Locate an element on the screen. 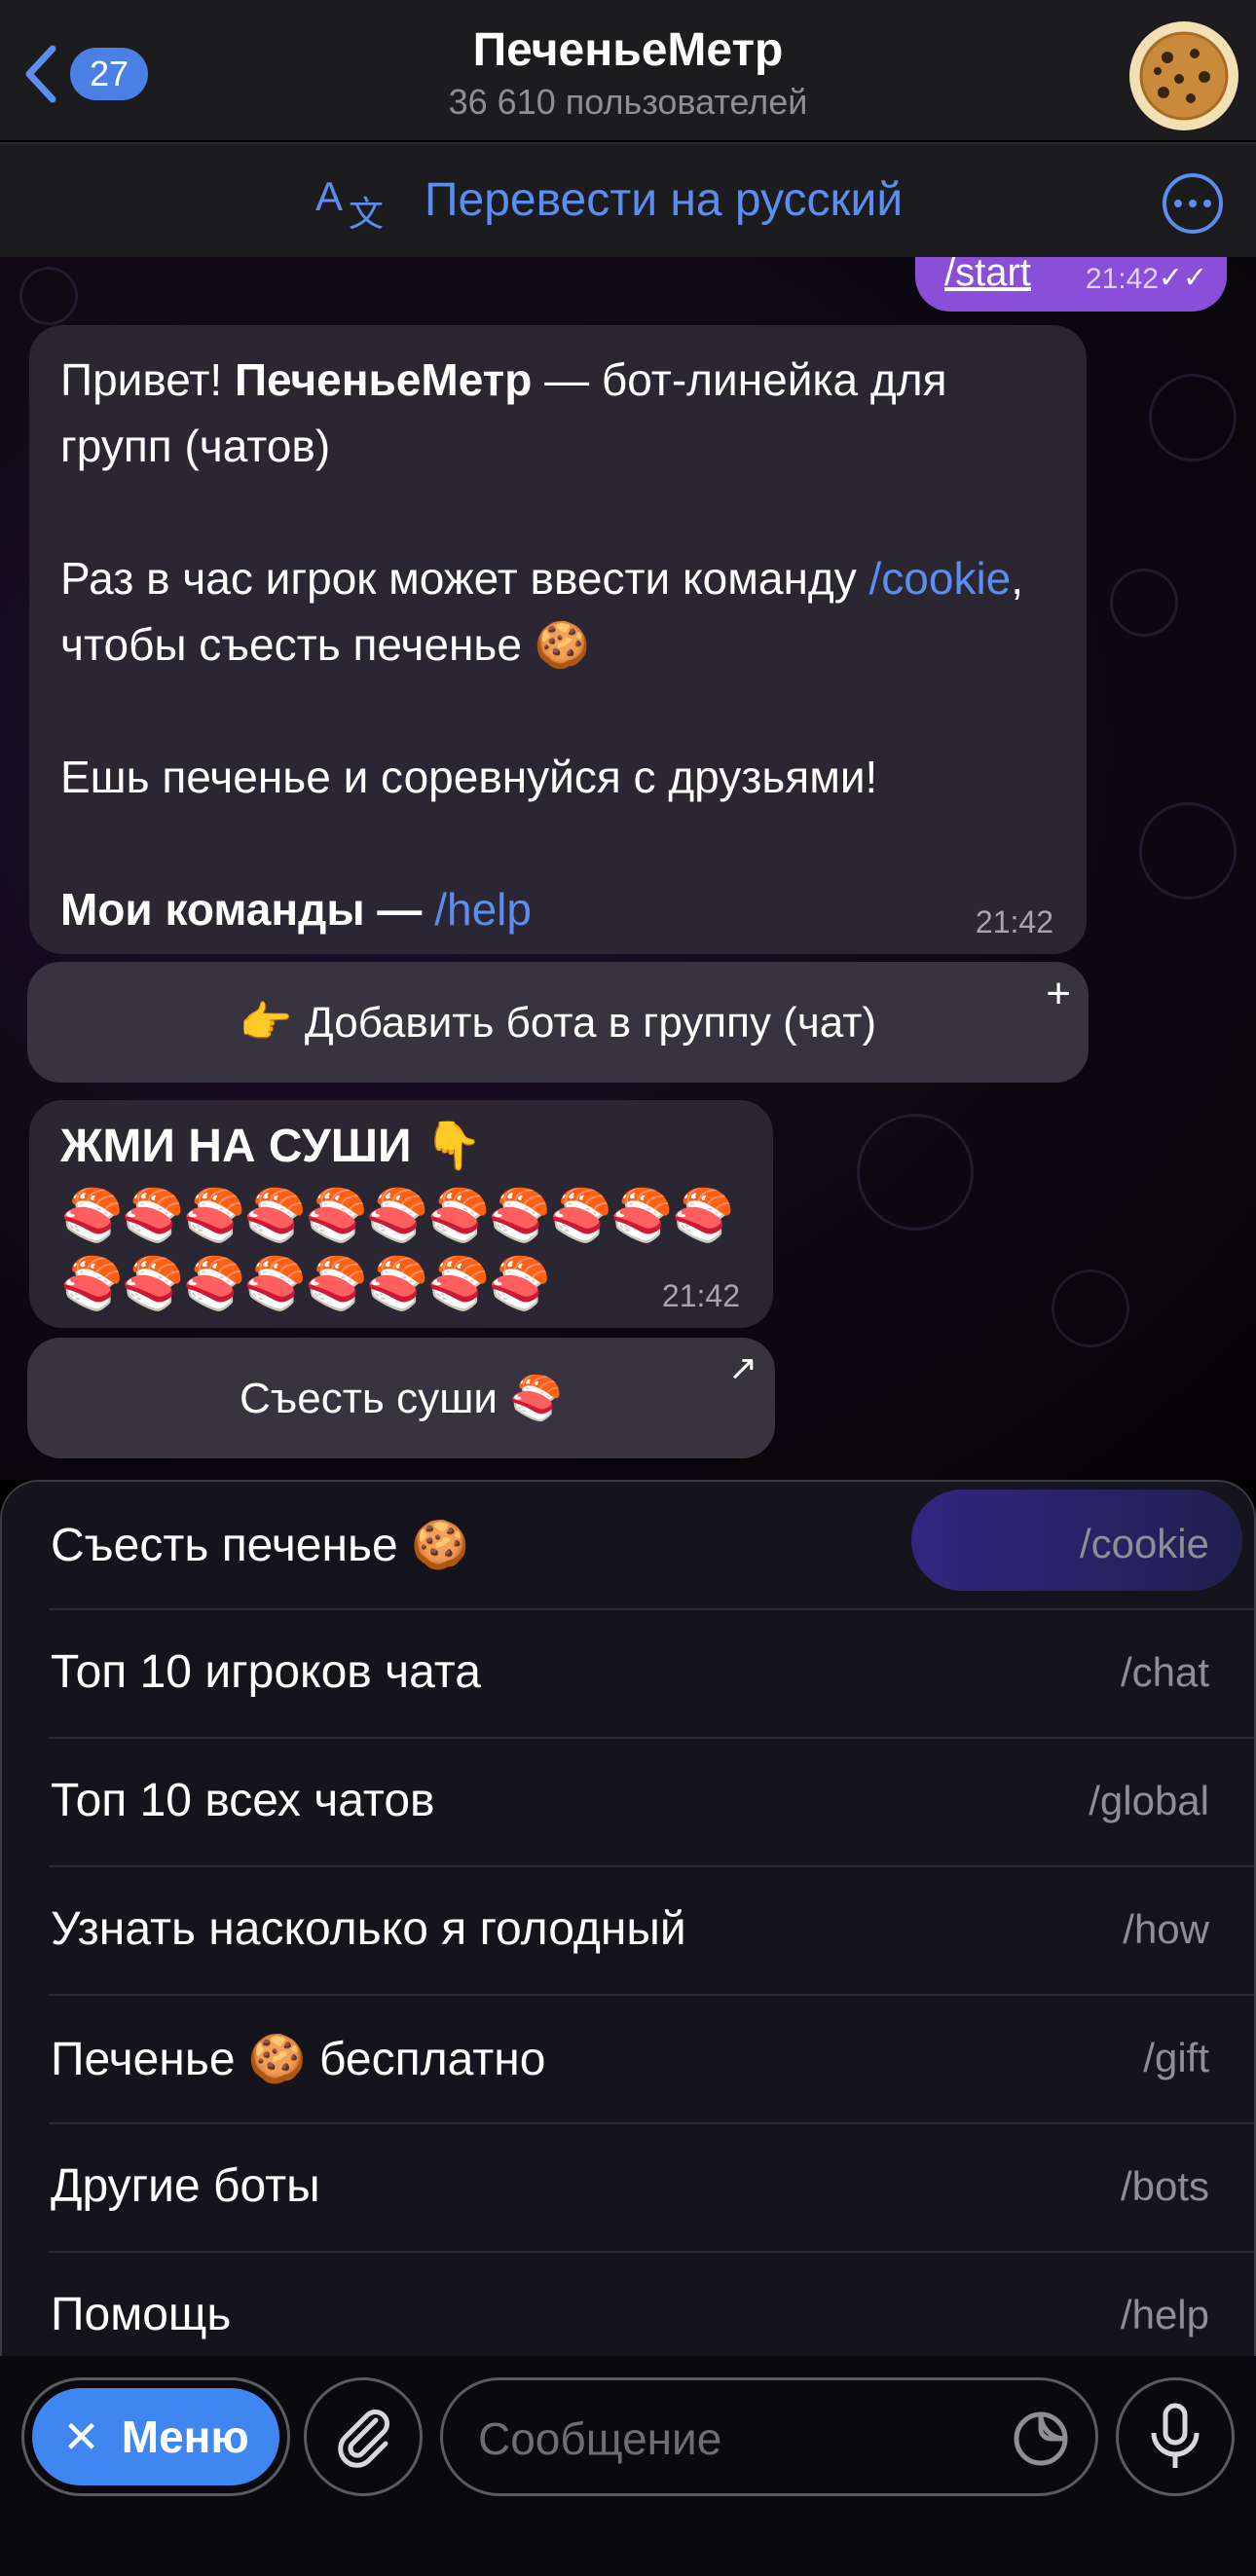  translate-icon: A 文 is located at coordinates (349, 204).